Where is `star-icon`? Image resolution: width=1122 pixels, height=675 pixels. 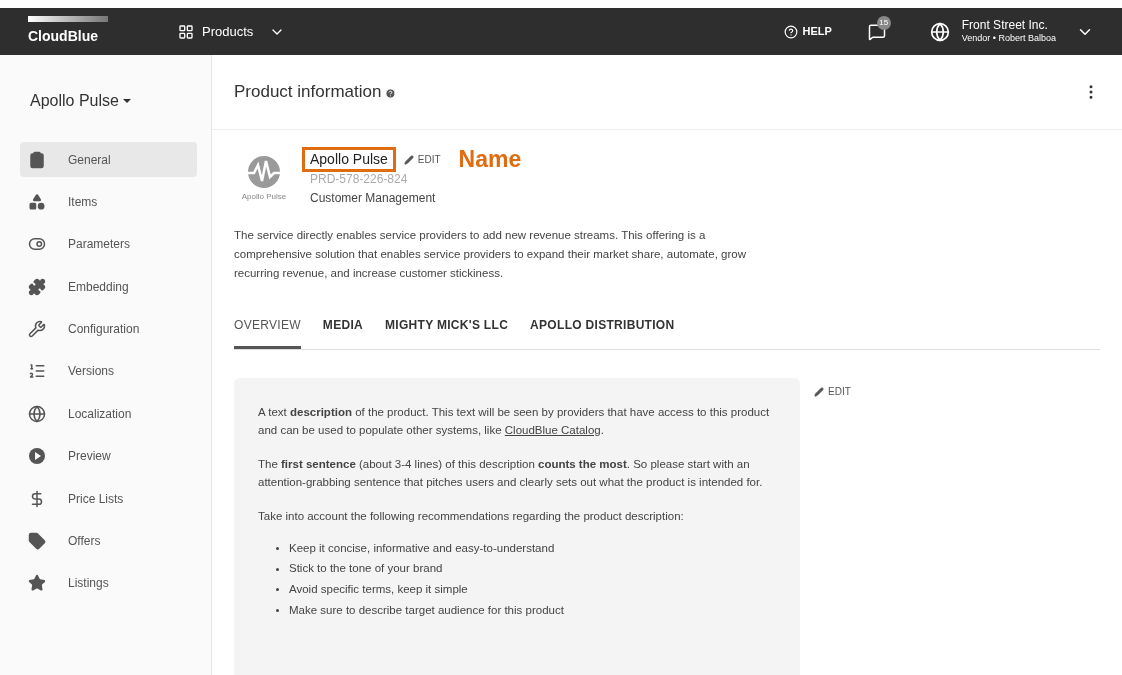 star-icon is located at coordinates (37, 583).